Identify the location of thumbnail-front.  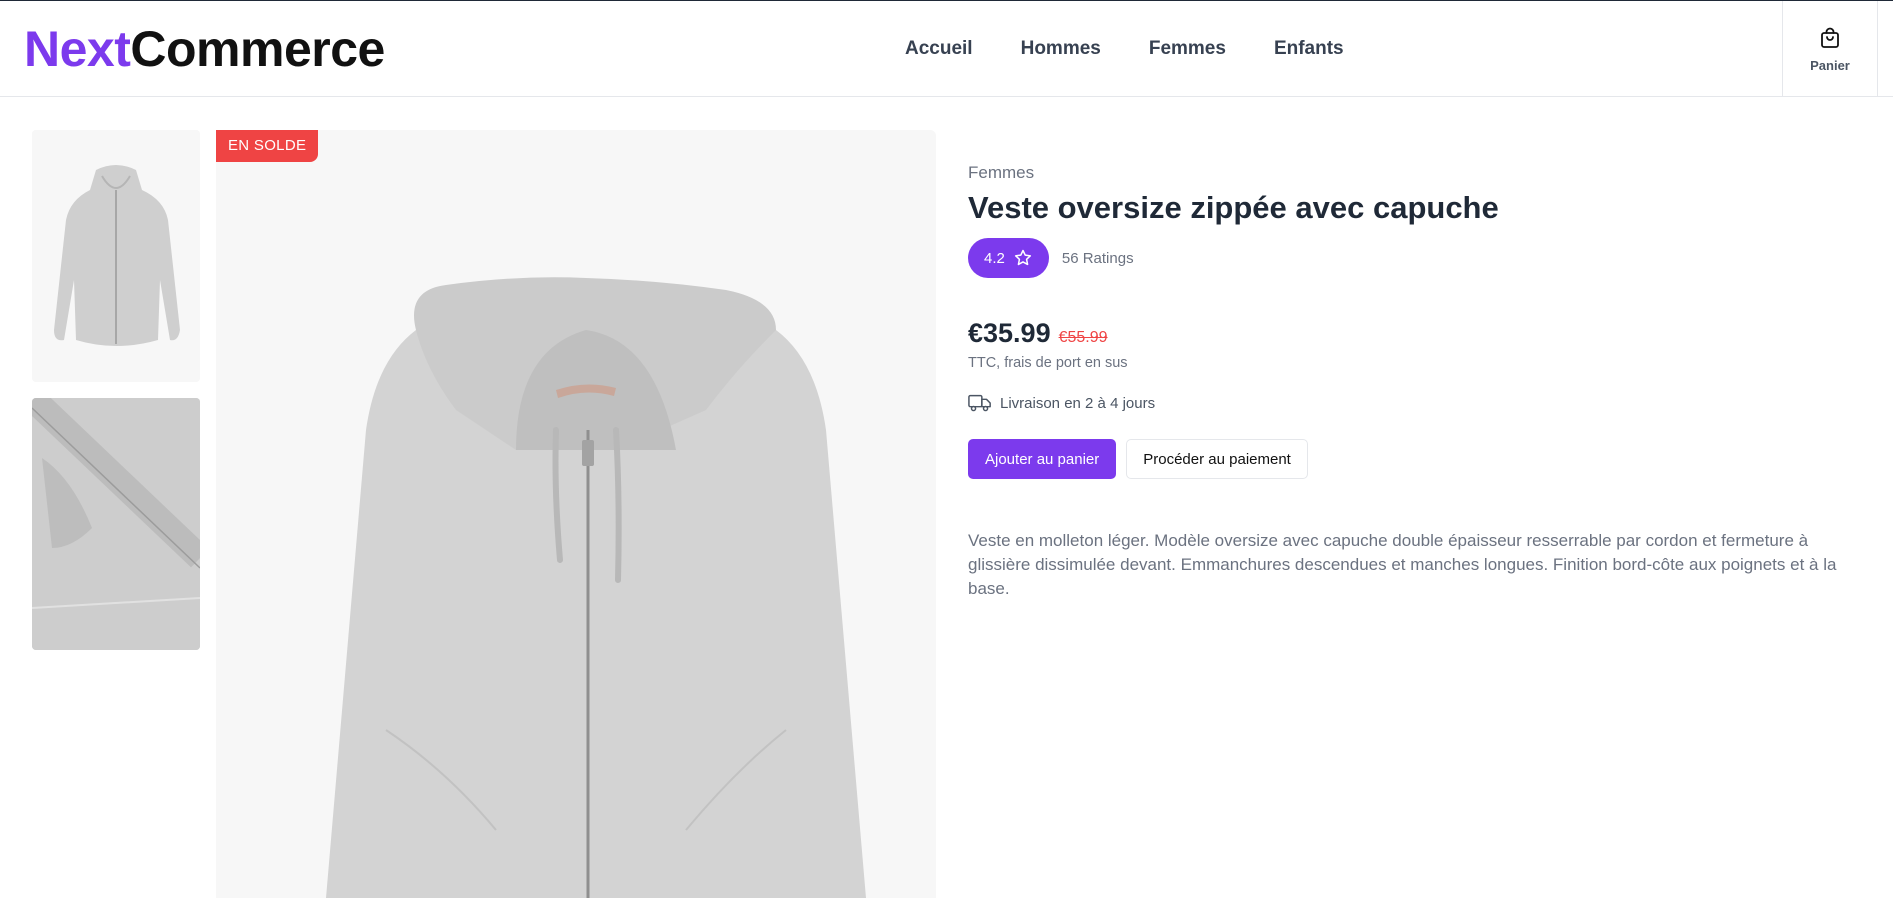
(116, 256).